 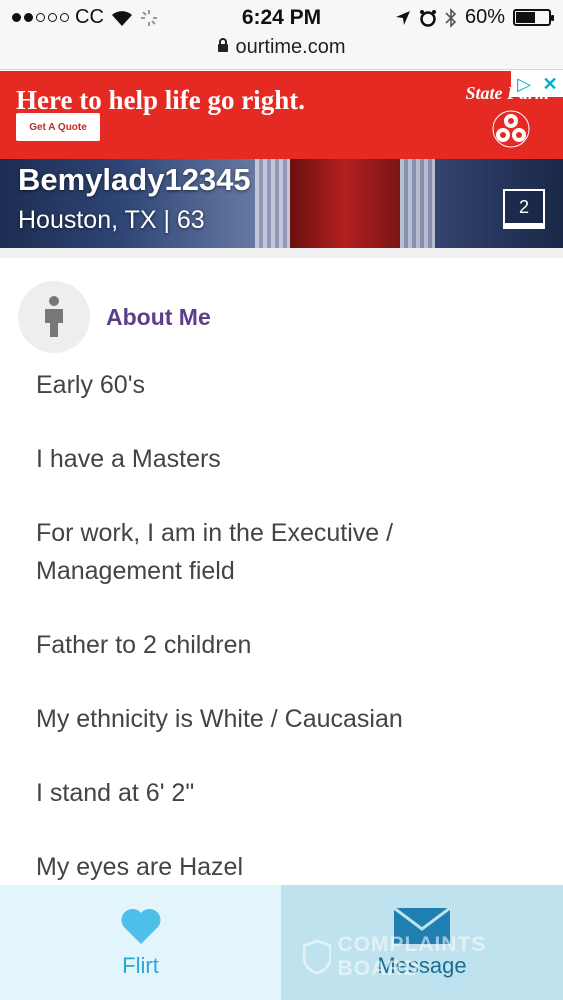 What do you see at coordinates (160, 100) in the screenshot?
I see `ad-headline: Here to help life go right.` at bounding box center [160, 100].